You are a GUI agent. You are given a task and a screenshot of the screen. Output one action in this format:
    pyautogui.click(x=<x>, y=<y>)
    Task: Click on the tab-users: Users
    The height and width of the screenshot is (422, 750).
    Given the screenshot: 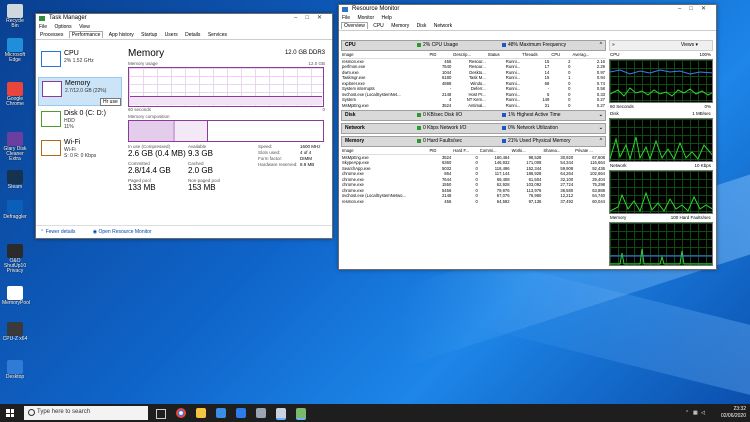 What is the action you would take?
    pyautogui.click(x=171, y=35)
    